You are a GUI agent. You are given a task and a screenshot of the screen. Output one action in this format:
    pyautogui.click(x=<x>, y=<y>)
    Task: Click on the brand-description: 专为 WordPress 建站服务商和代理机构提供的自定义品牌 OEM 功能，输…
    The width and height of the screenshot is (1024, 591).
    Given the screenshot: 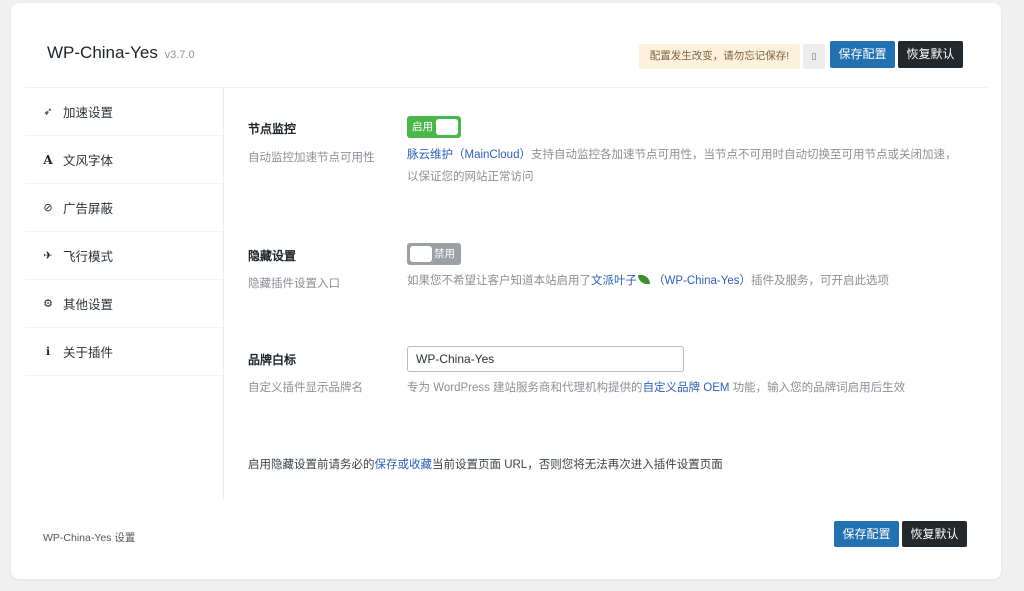 What is the action you would take?
    pyautogui.click(x=656, y=388)
    